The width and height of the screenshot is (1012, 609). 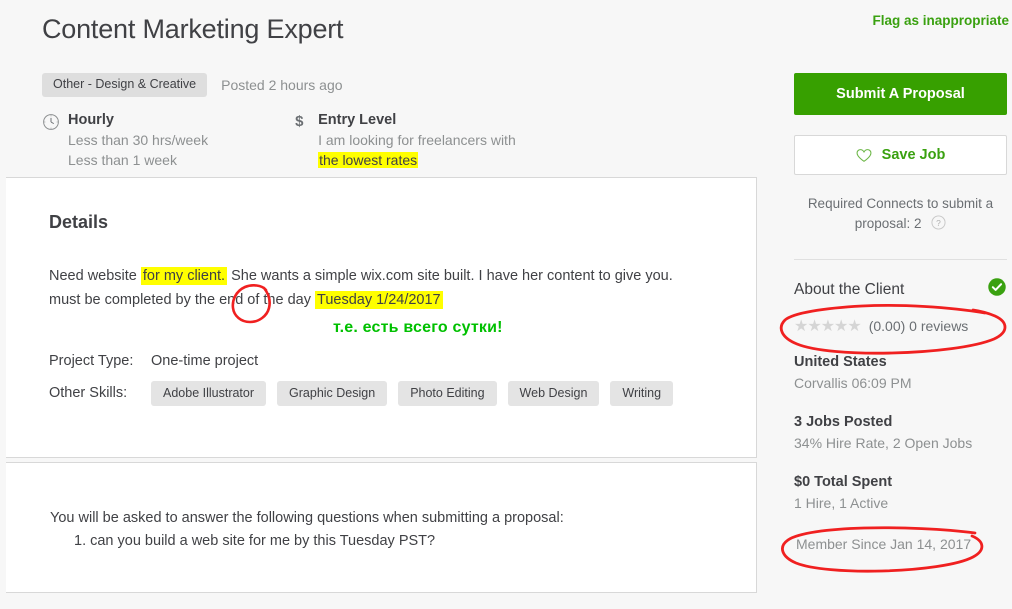 I want to click on project-type-label: Project Type:, so click(x=91, y=360).